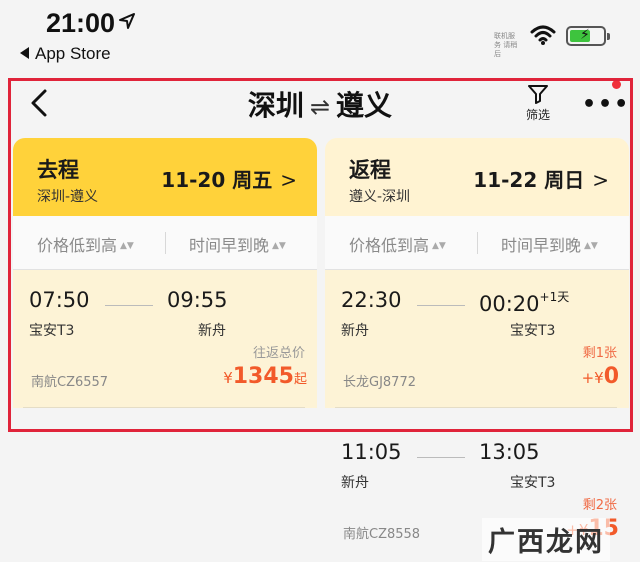 The height and width of the screenshot is (562, 640). What do you see at coordinates (588, 36) in the screenshot?
I see `battery-icon: ⚡` at bounding box center [588, 36].